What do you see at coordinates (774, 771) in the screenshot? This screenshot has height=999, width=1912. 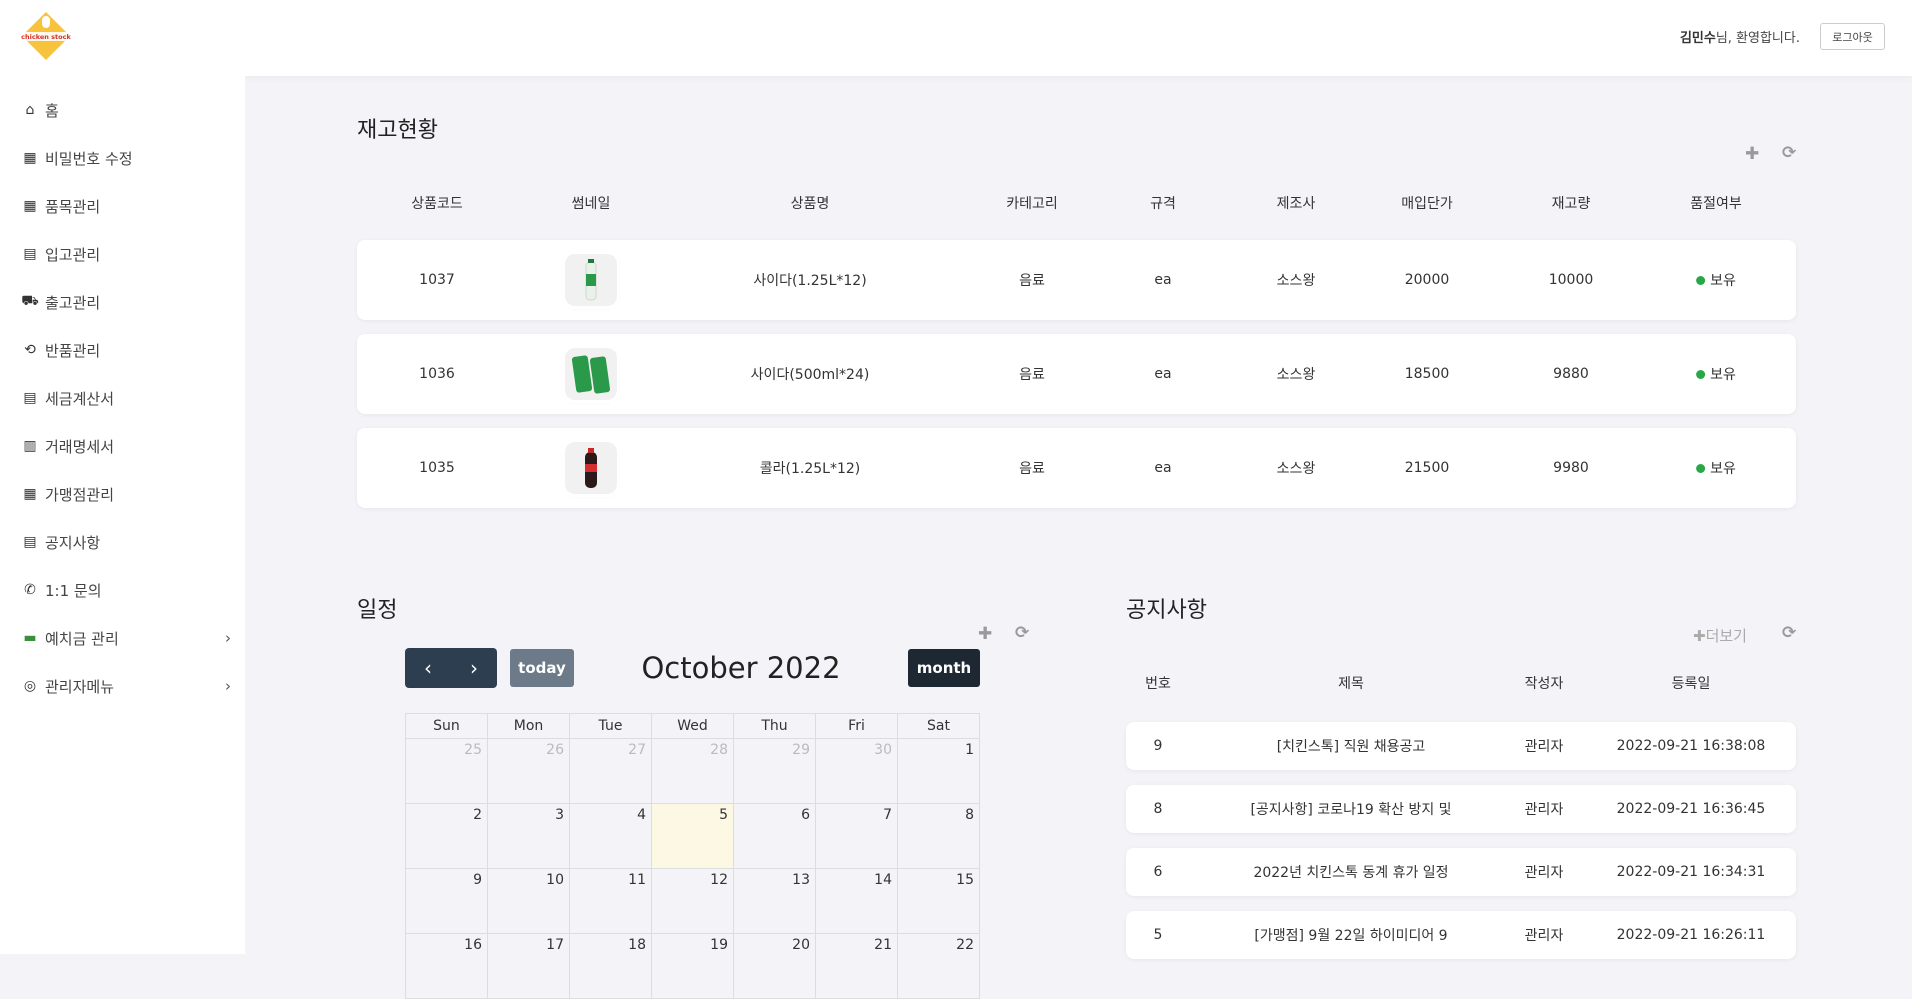 I see `calendar-day: 29` at bounding box center [774, 771].